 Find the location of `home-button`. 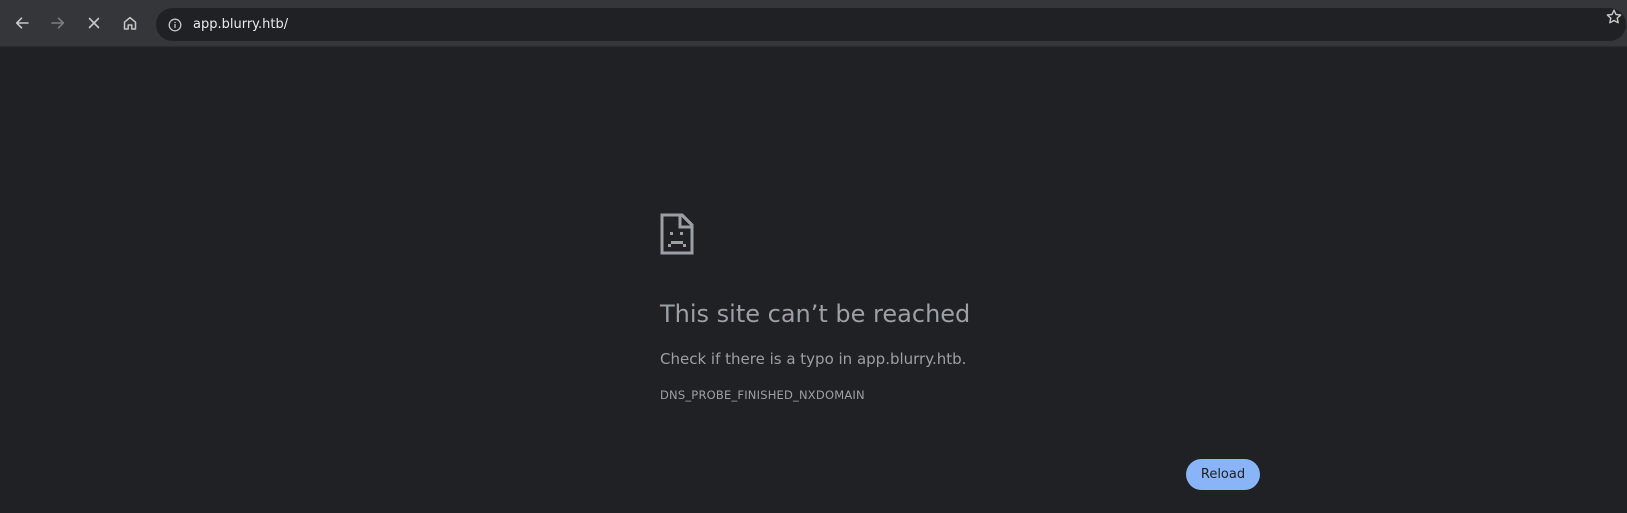

home-button is located at coordinates (130, 23).